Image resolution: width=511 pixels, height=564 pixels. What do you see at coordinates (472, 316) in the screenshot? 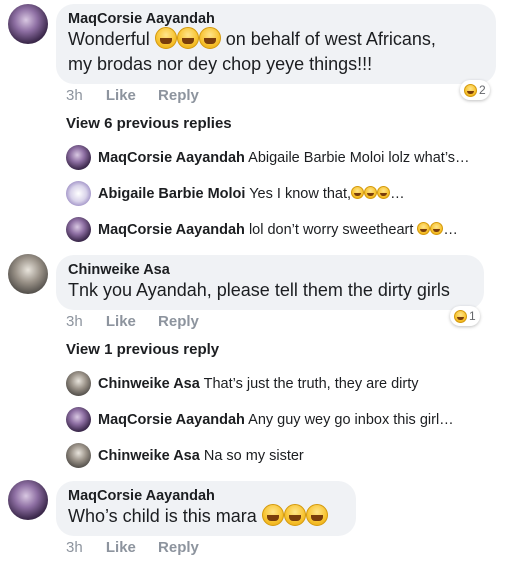
I see `reaction-count: 1` at bounding box center [472, 316].